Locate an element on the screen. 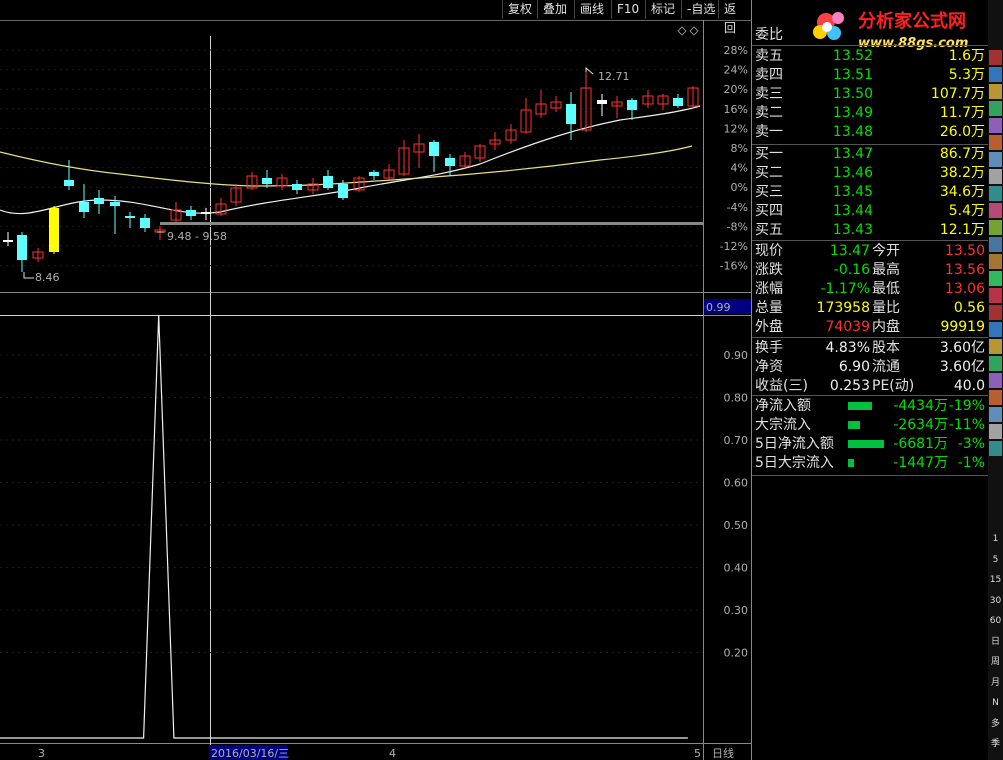 This screenshot has height=760, width=1003. stat-label: 外盘 is located at coordinates (769, 327).